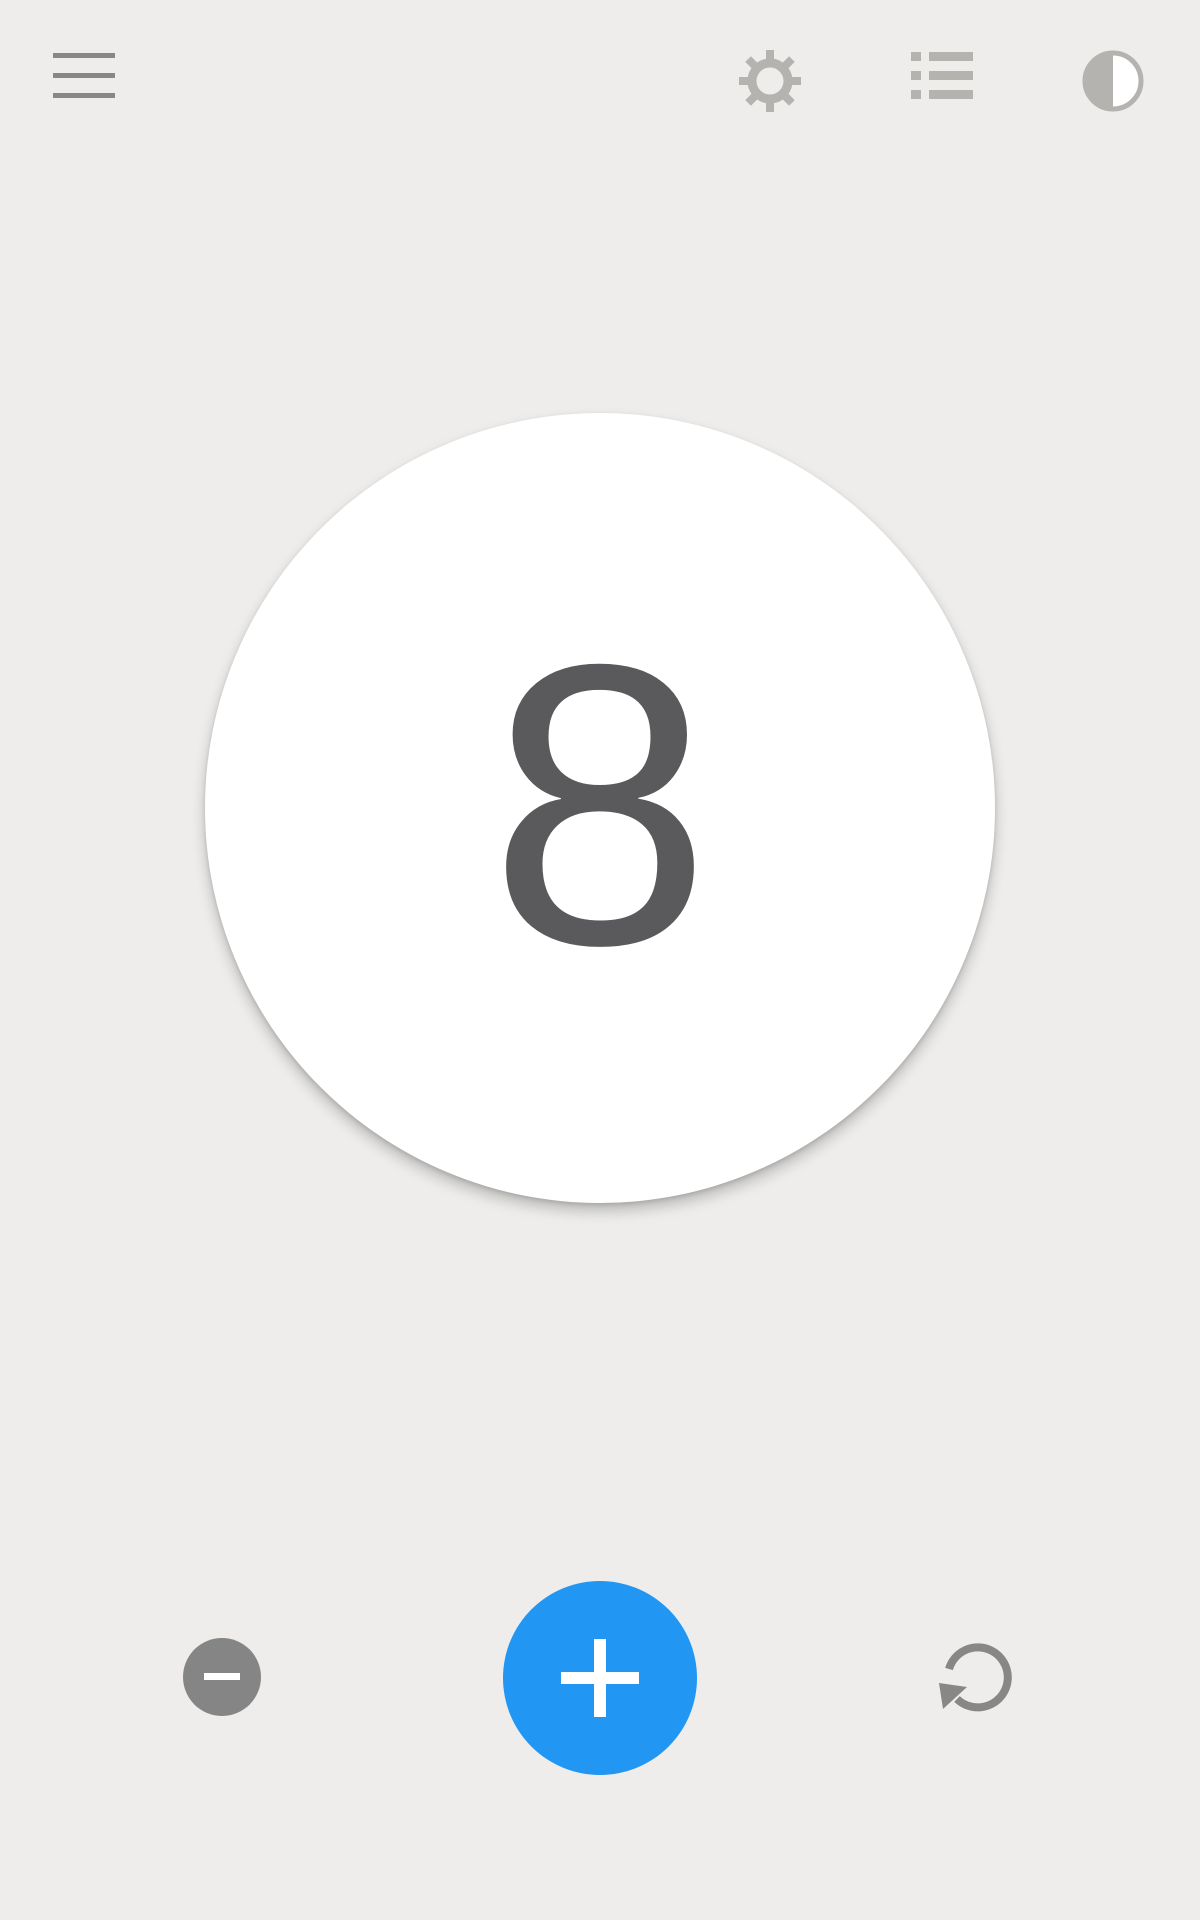  I want to click on minus-icon, so click(222, 1676).